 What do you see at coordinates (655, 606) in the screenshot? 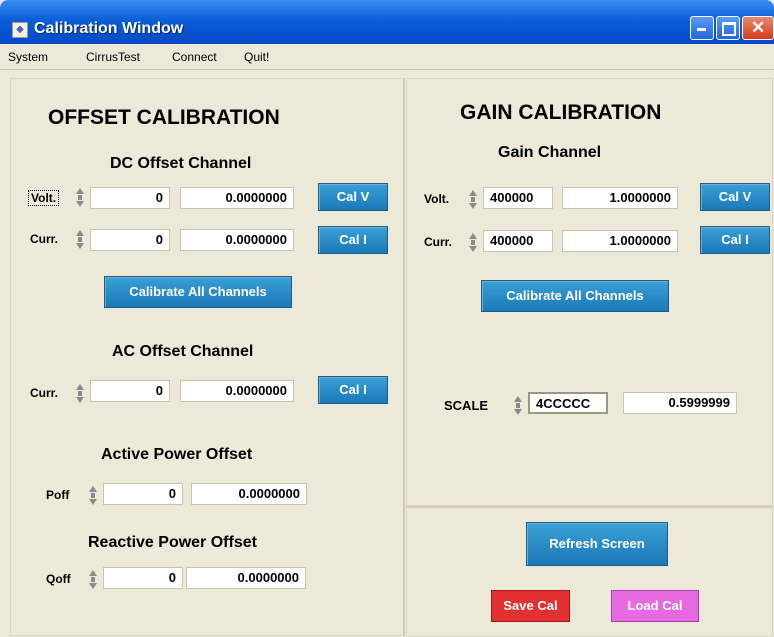
I see `load-cal-button: Load Cal` at bounding box center [655, 606].